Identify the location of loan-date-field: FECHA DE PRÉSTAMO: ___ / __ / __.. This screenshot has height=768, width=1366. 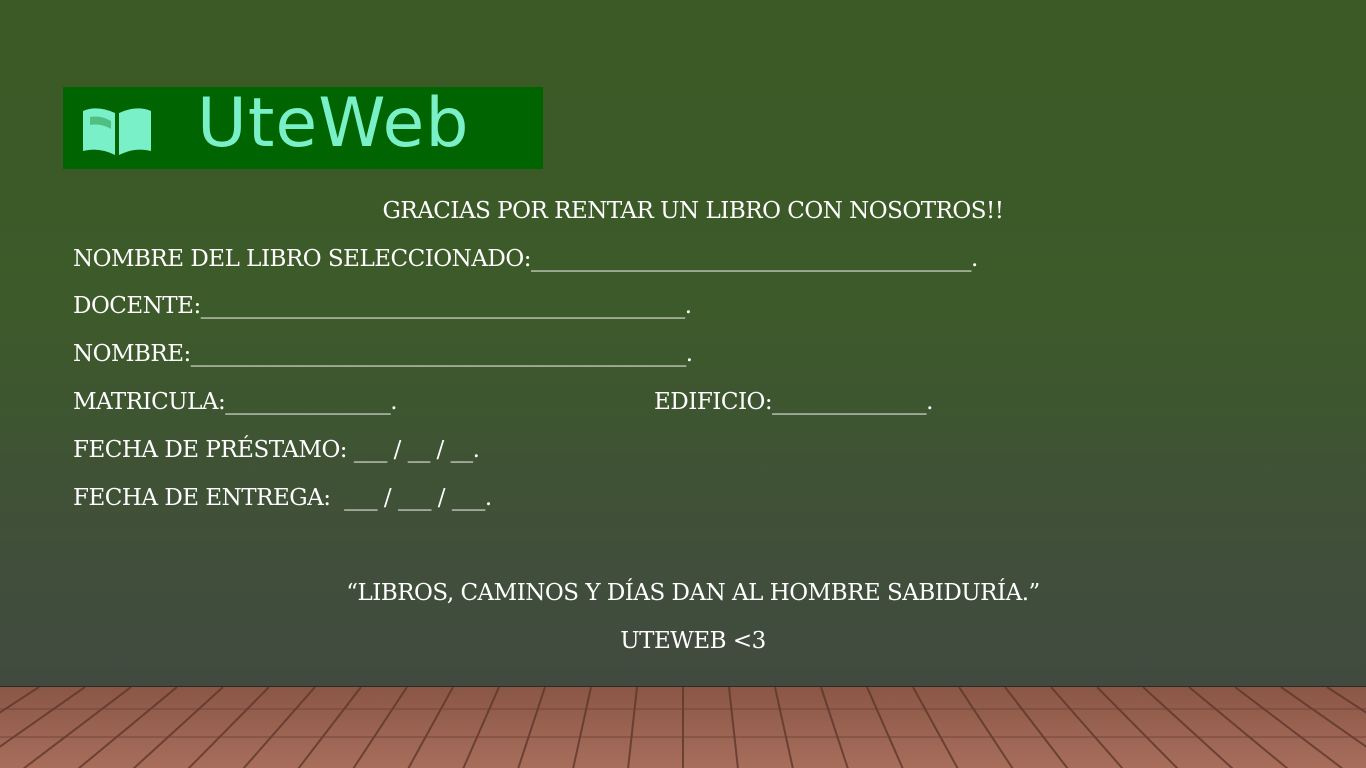
(276, 450).